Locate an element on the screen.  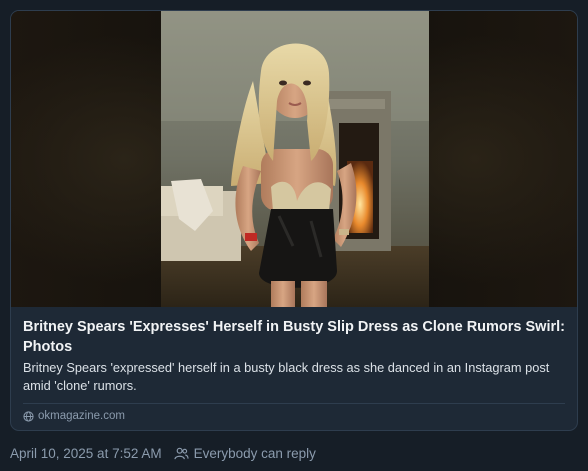
globe-icon is located at coordinates (28, 416).